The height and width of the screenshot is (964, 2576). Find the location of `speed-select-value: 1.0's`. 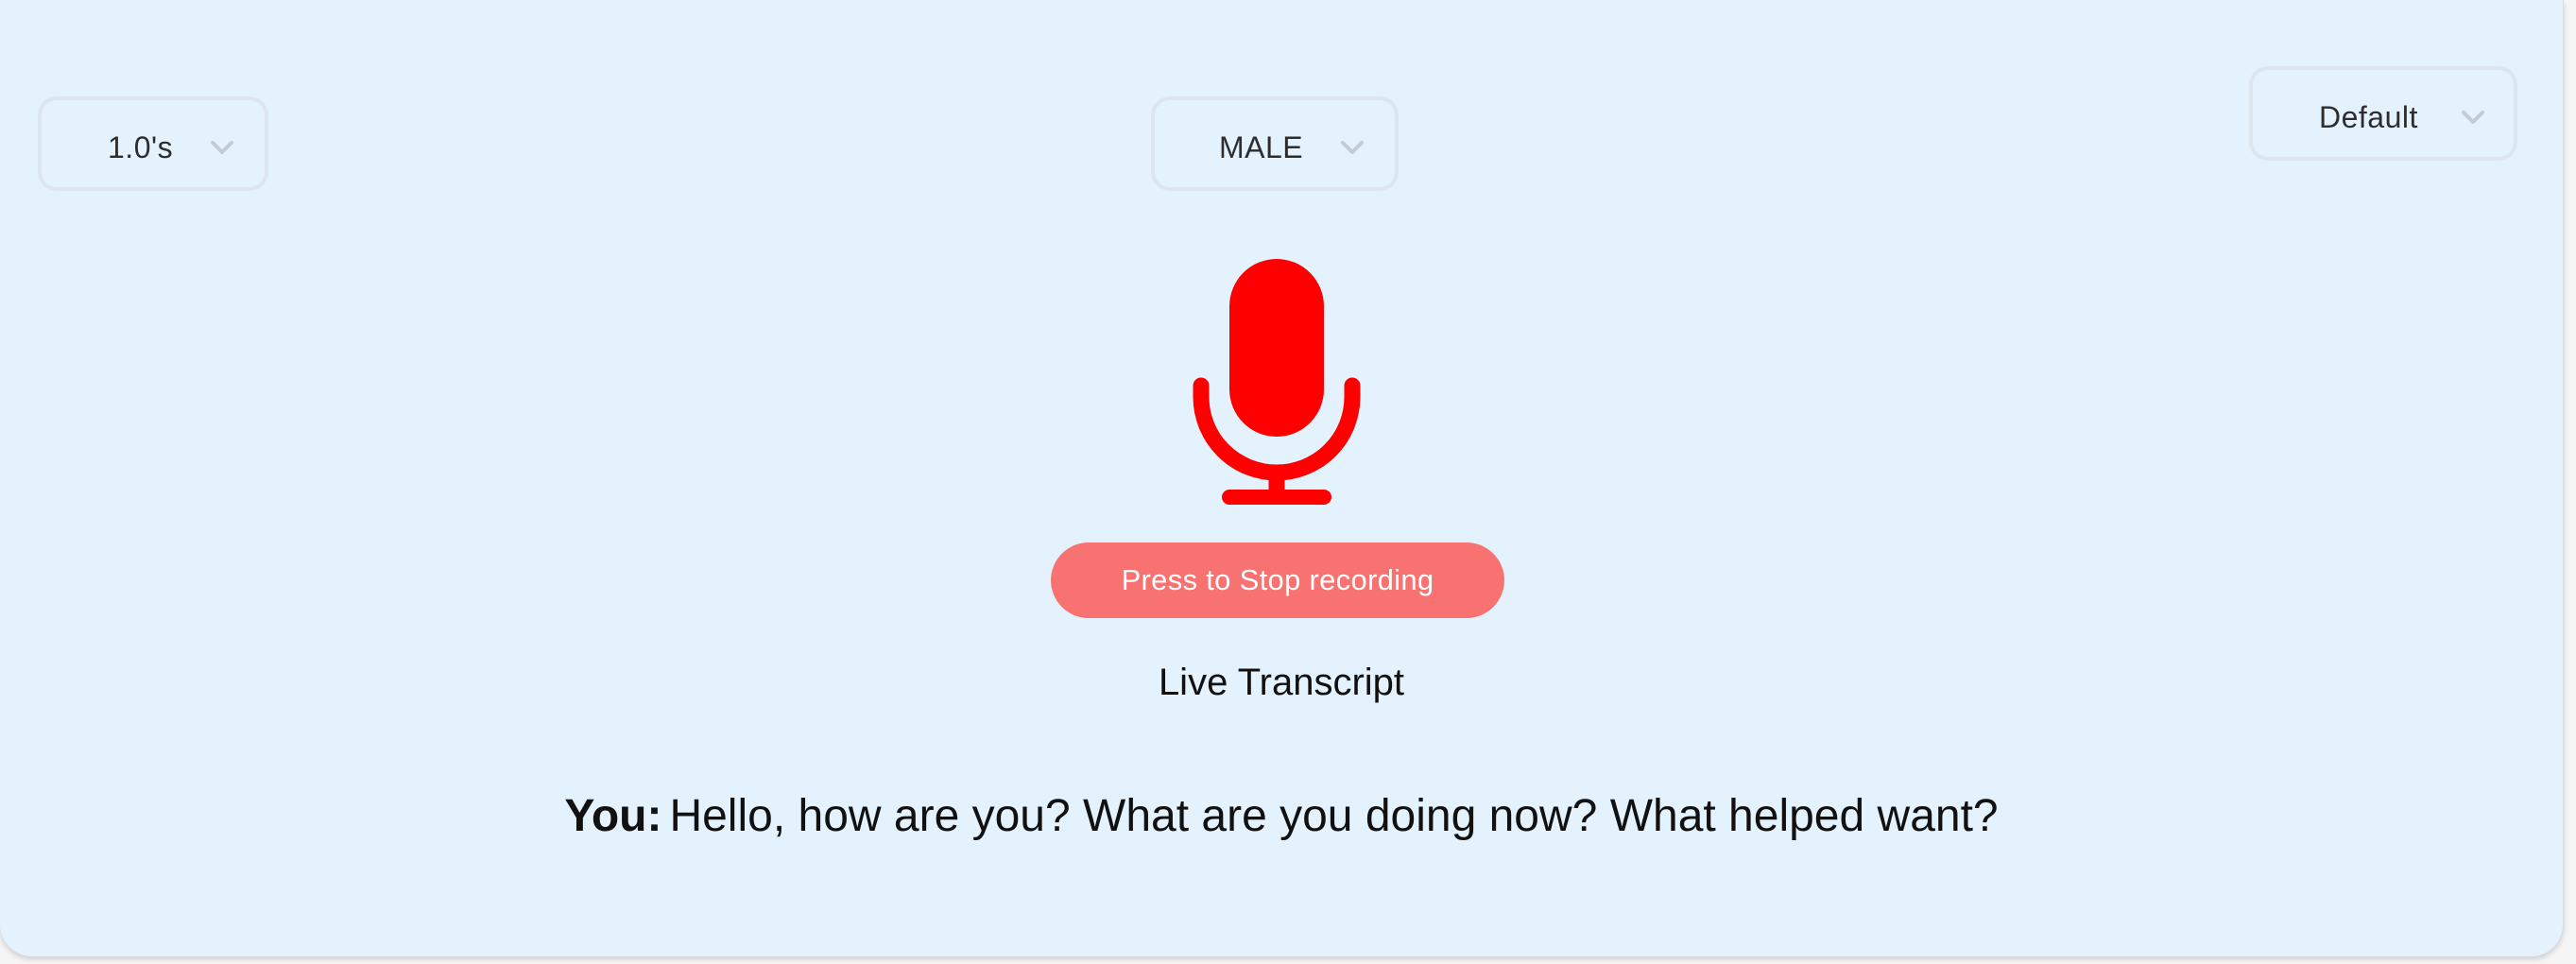

speed-select-value: 1.0's is located at coordinates (141, 147).